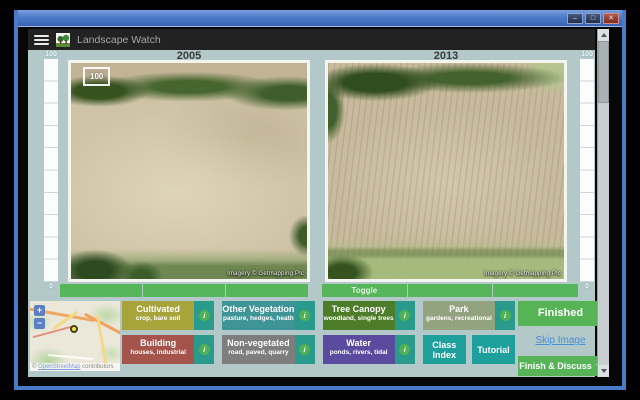  Describe the element at coordinates (575, 18) in the screenshot. I see `minimize-button: –` at that location.